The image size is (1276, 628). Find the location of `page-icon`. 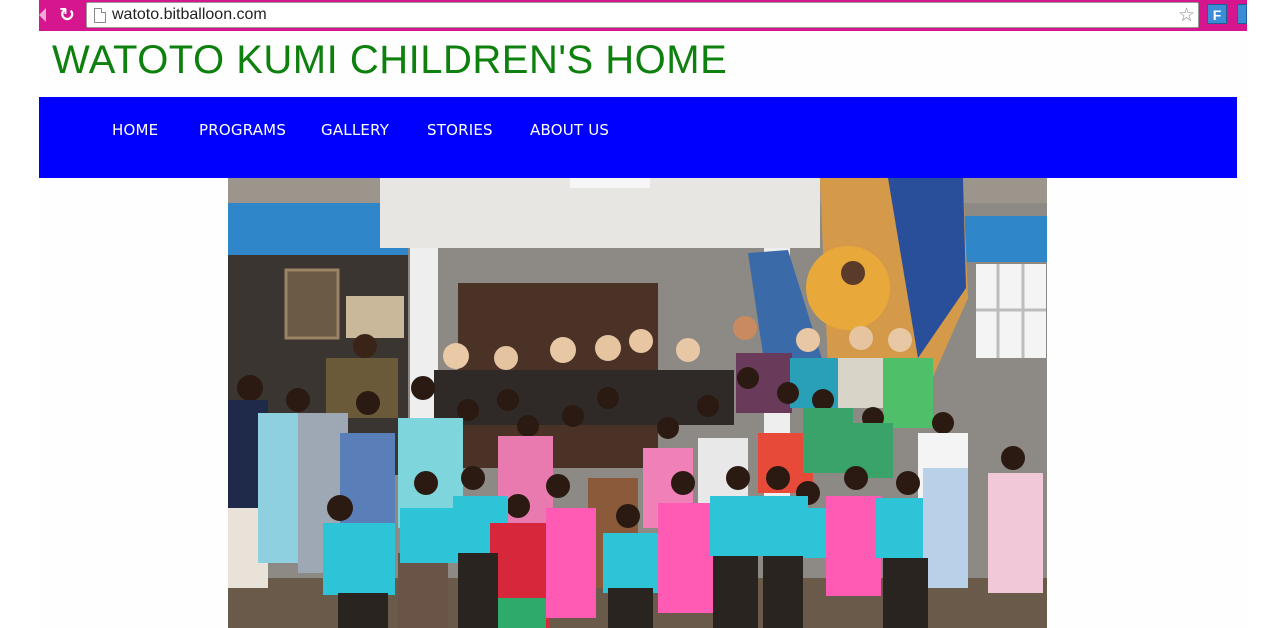

page-icon is located at coordinates (100, 15).